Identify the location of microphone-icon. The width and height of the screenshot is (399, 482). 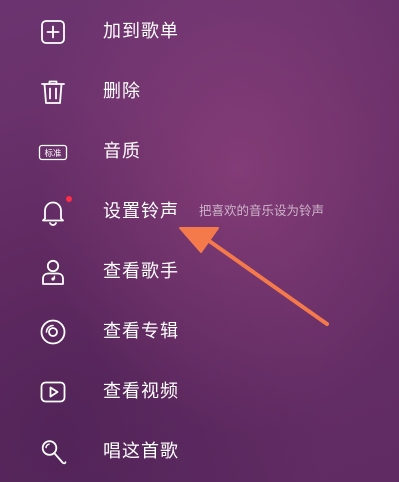
(53, 452).